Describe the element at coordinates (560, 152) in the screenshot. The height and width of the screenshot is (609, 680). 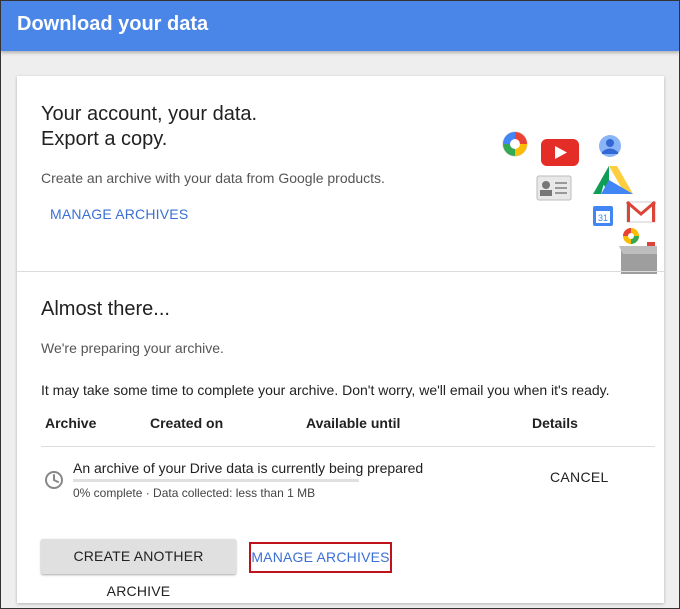
I see `youtube-icon` at that location.